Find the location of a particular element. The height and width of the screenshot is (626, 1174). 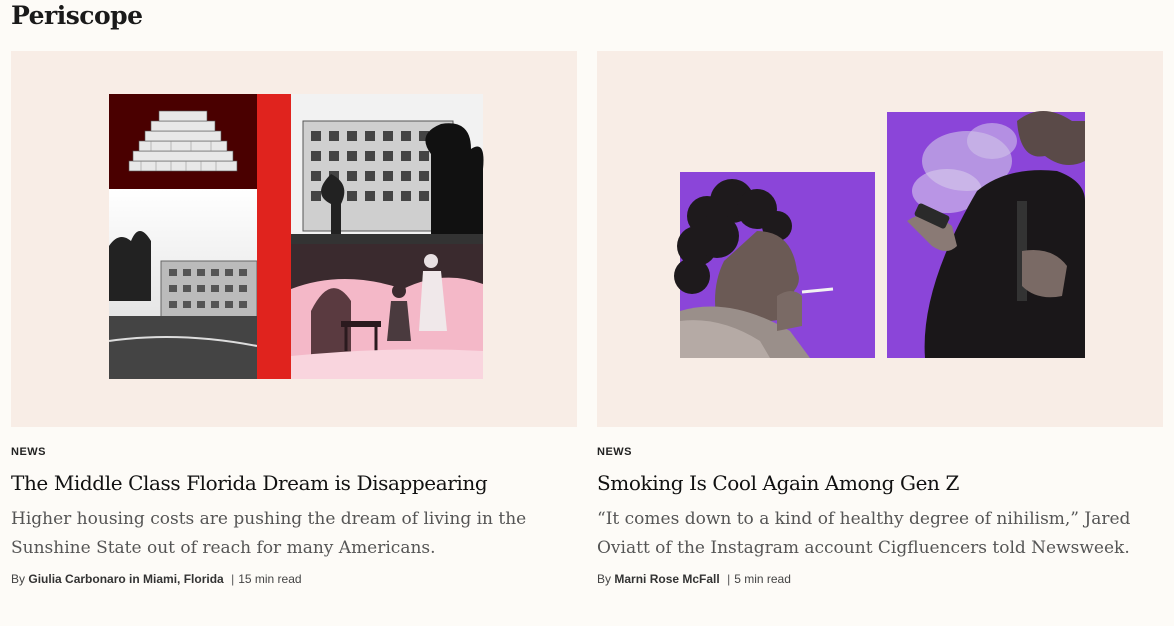

article-headline: Smoking Is Cool Again Among Gen Z is located at coordinates (880, 483).